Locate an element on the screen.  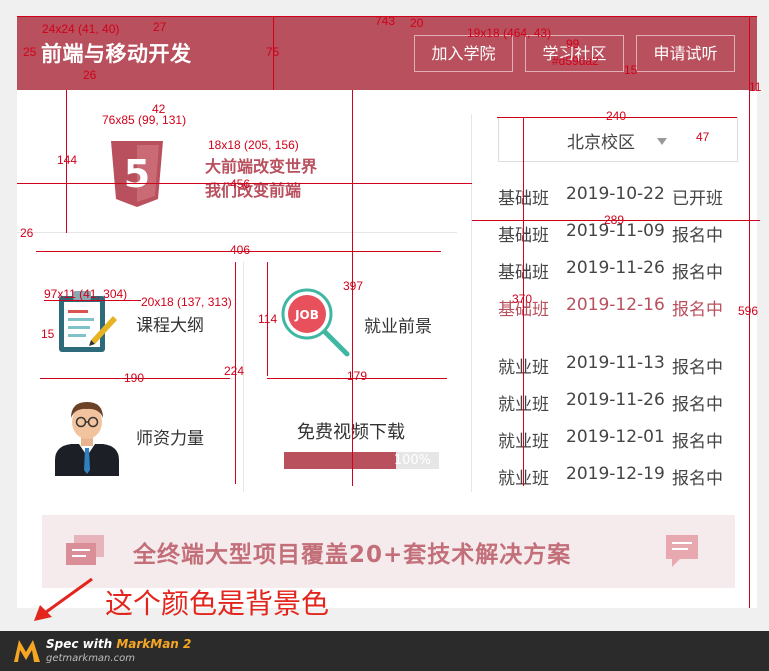
spec-label: 19x18 (464, 43) is located at coordinates (509, 33).